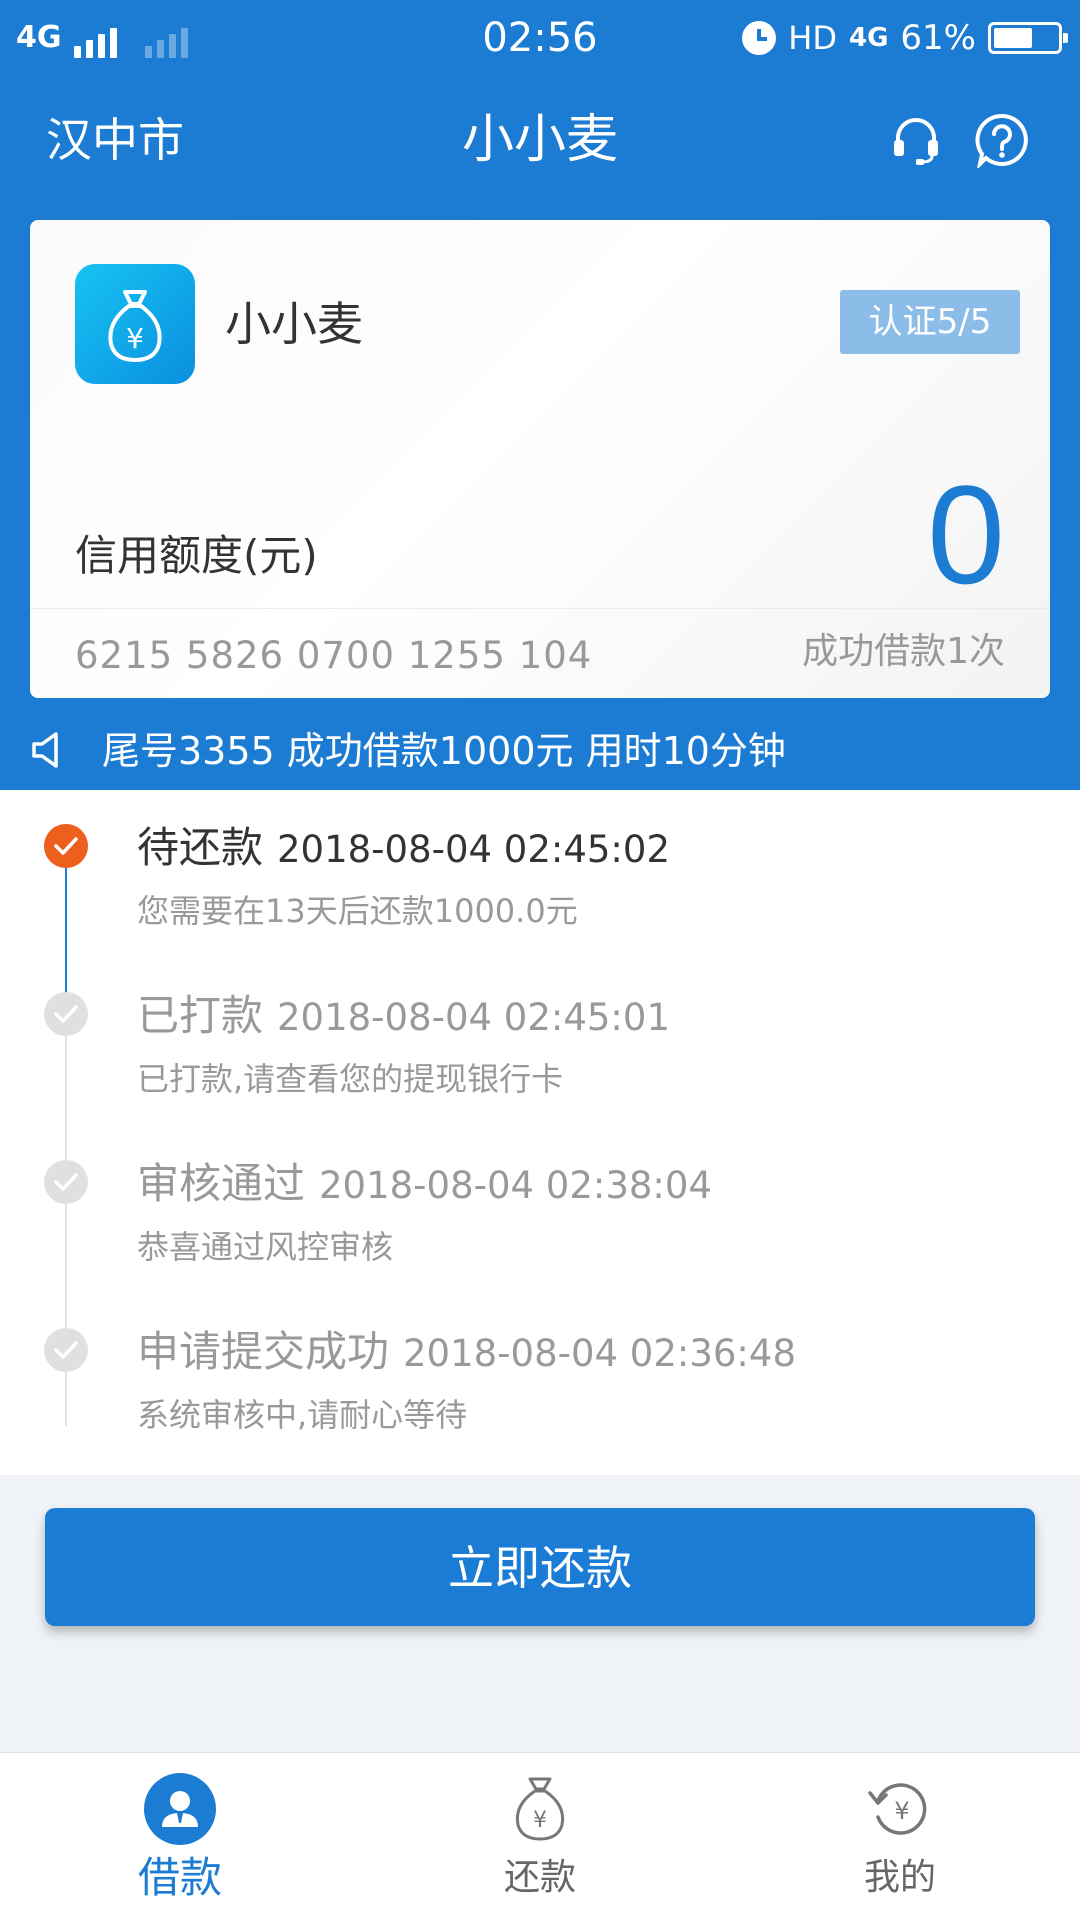  I want to click on timeline-title: 待还款 2018-08-04 02:45:02, so click(403, 849).